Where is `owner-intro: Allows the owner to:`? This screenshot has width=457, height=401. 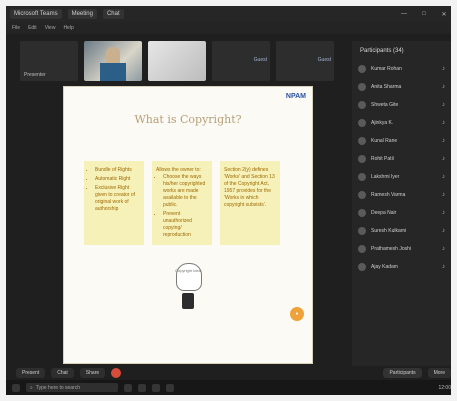 owner-intro: Allows the owner to: is located at coordinates (178, 170).